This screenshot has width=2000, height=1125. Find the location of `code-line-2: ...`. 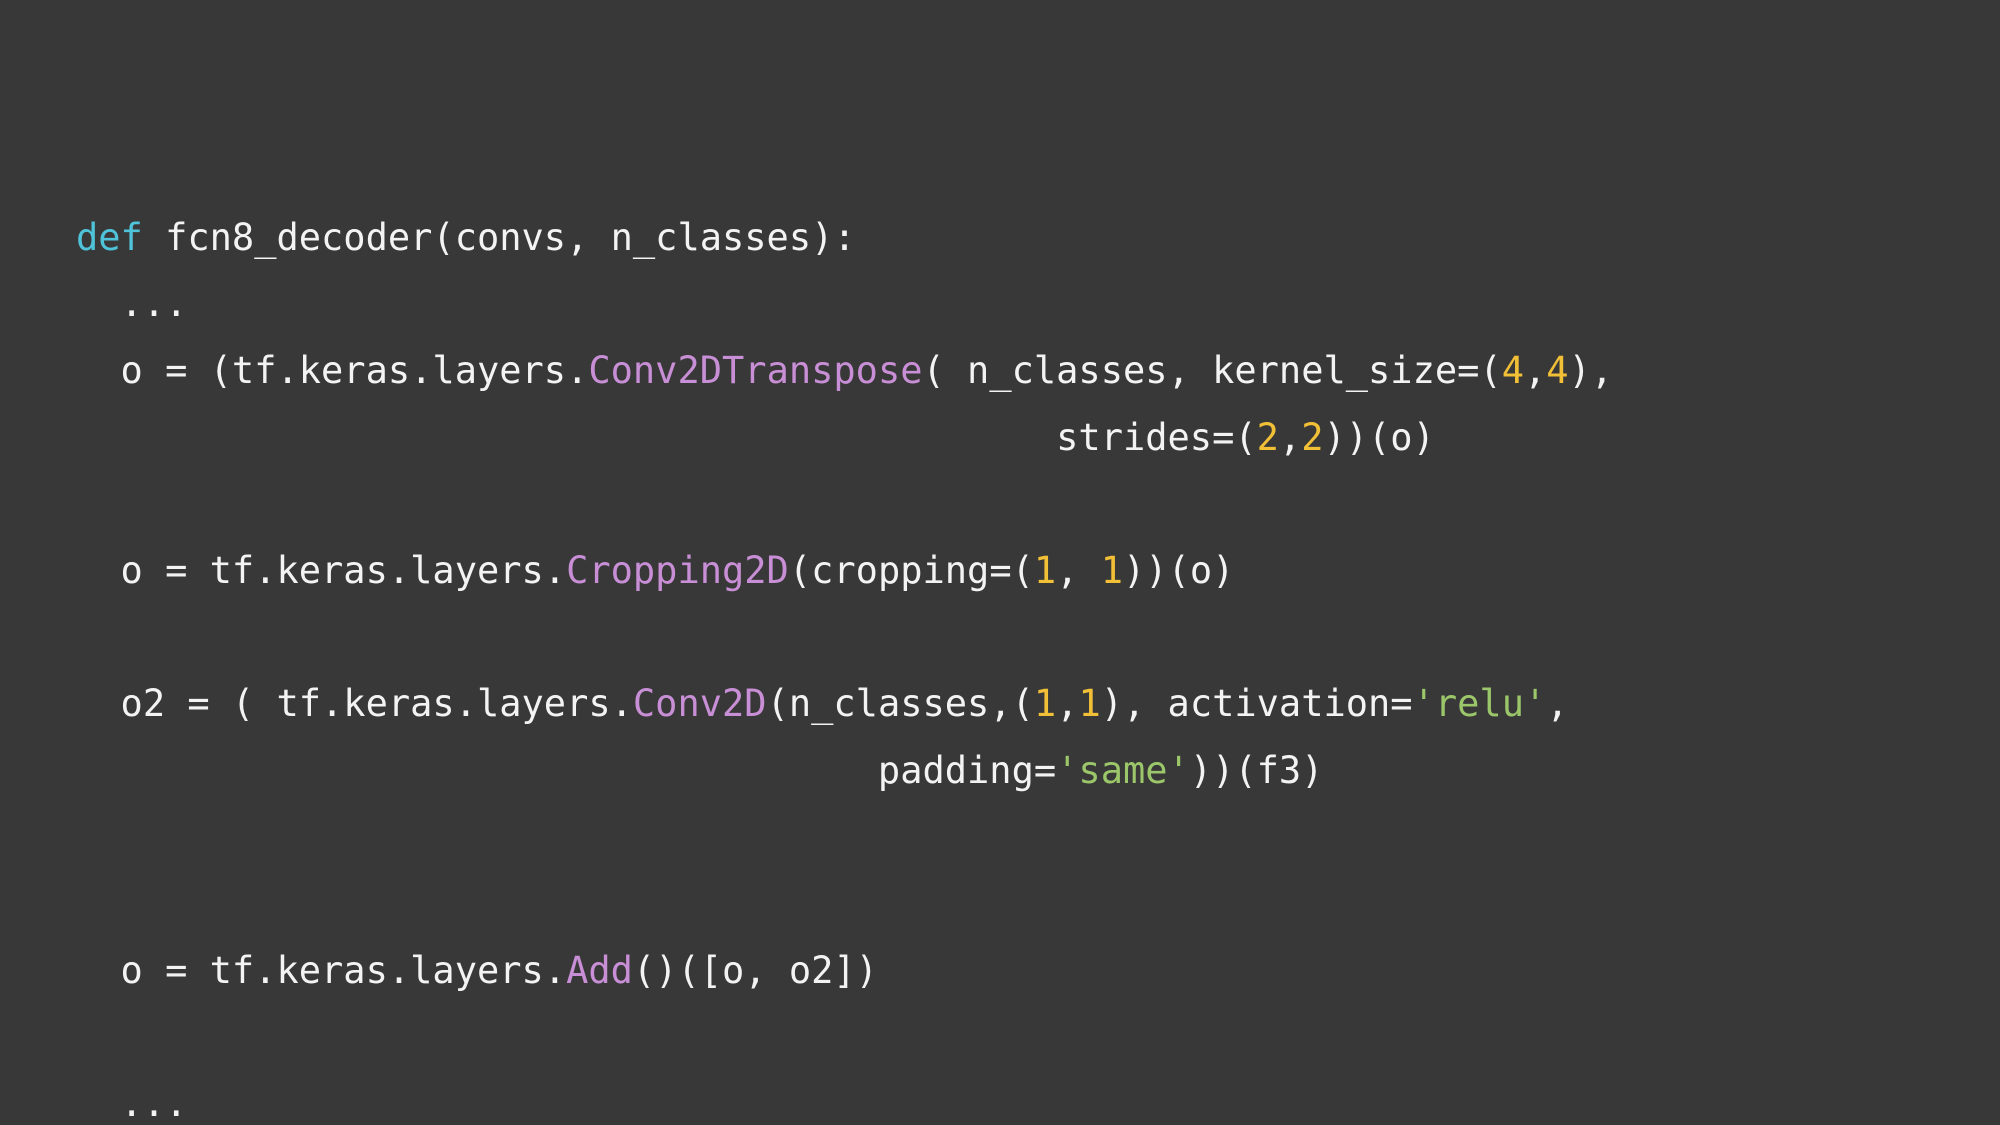

code-line-2: ... is located at coordinates (132, 304).